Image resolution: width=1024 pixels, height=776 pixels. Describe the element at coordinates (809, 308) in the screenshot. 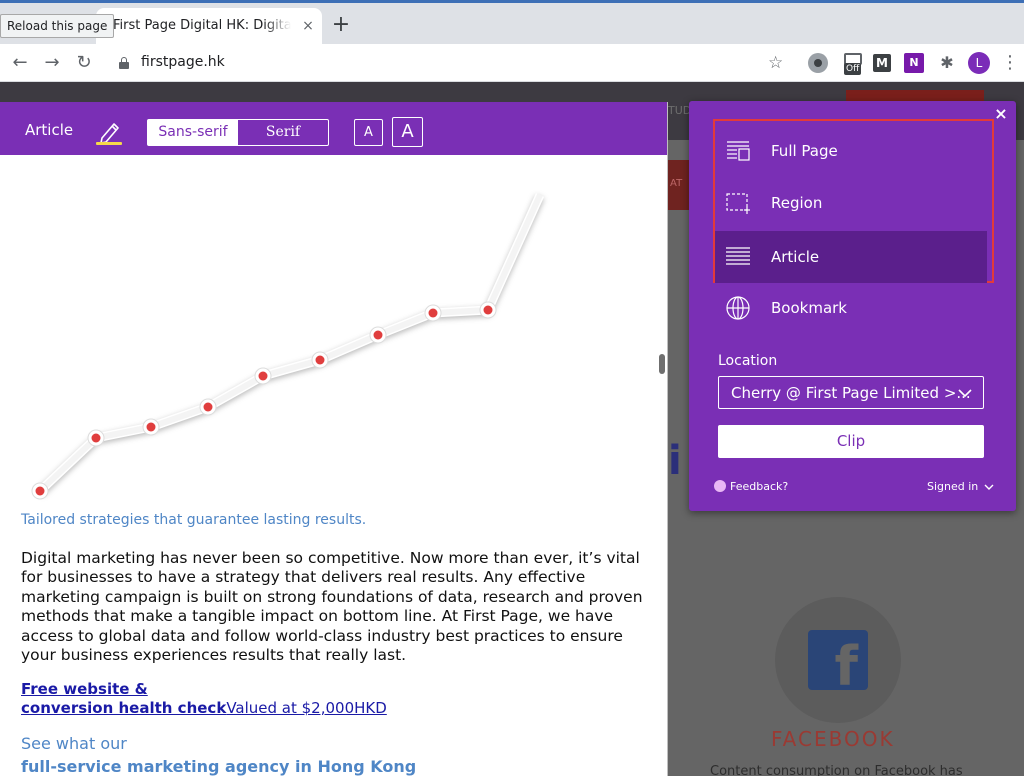

I see `mode-label-bookmark: Bookmark` at that location.